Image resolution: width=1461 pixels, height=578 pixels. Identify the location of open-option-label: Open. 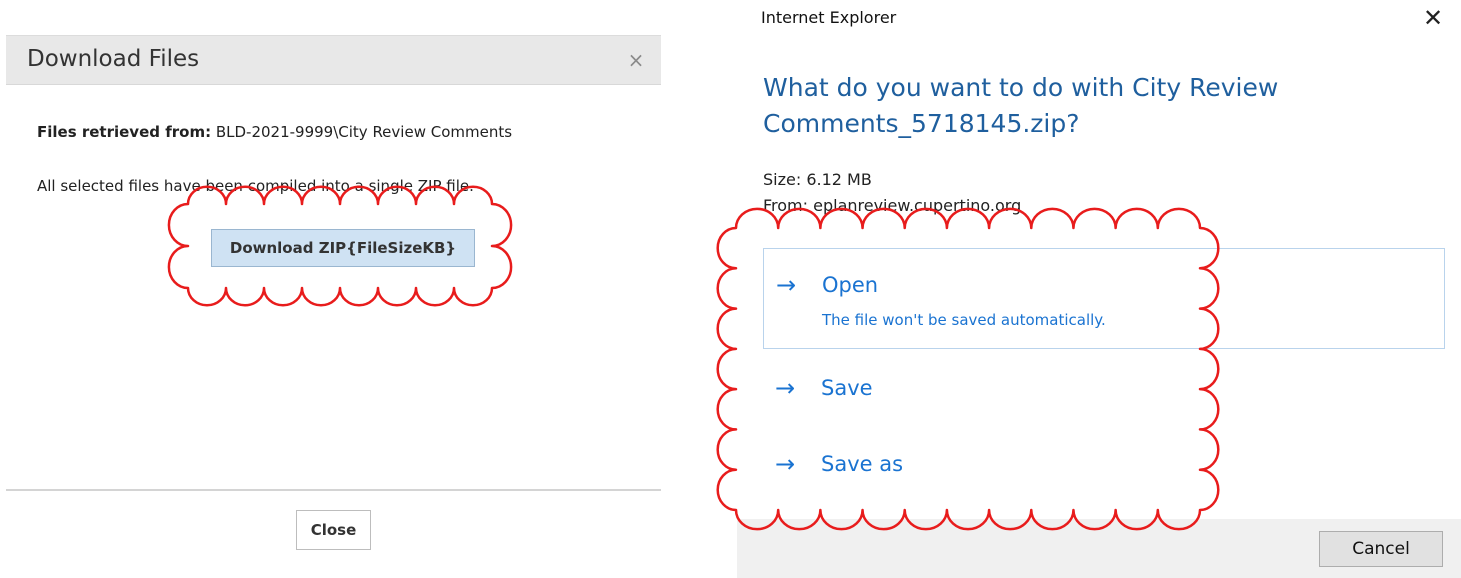
(850, 285).